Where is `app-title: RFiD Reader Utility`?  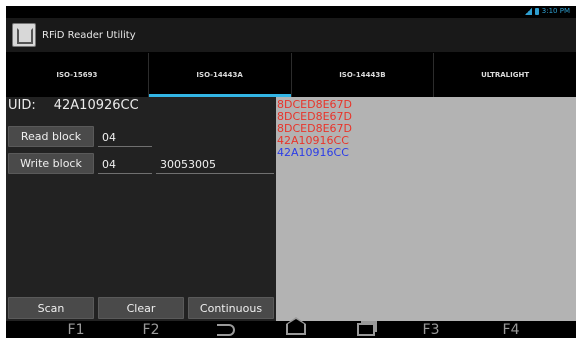 app-title: RFiD Reader Utility is located at coordinates (89, 35).